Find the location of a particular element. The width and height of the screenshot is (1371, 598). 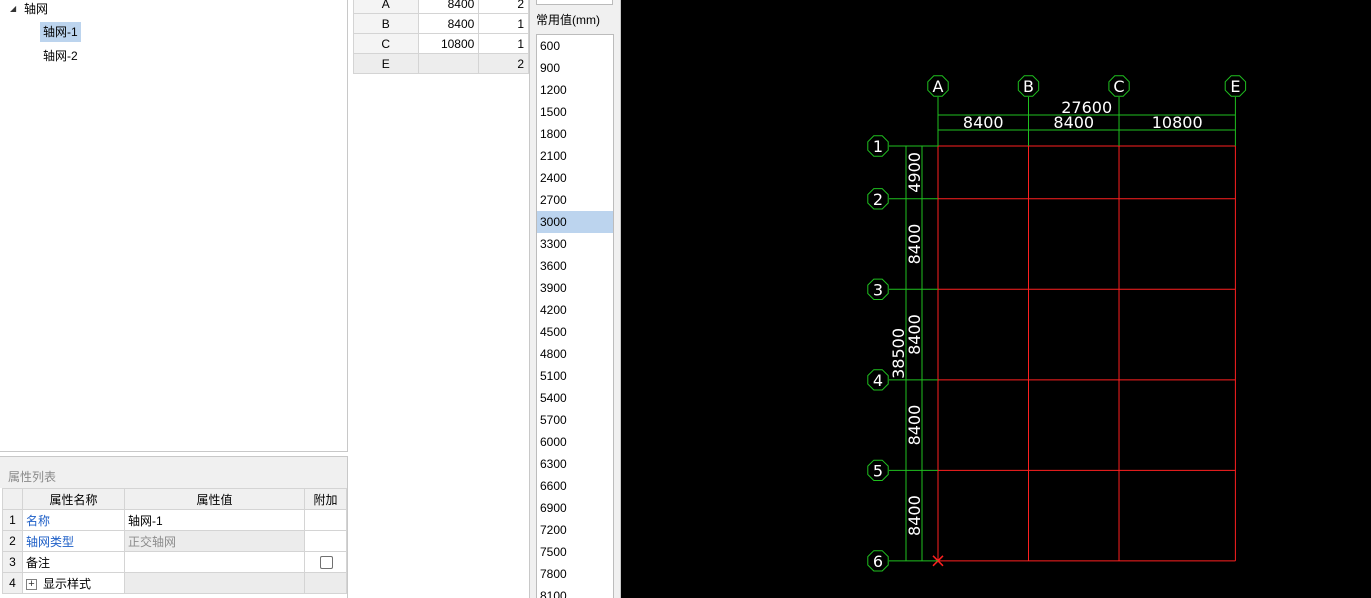

axis-spacing-table: A 8400 2 B 8400 1 C 10800 1 E 2 is located at coordinates (441, 37).